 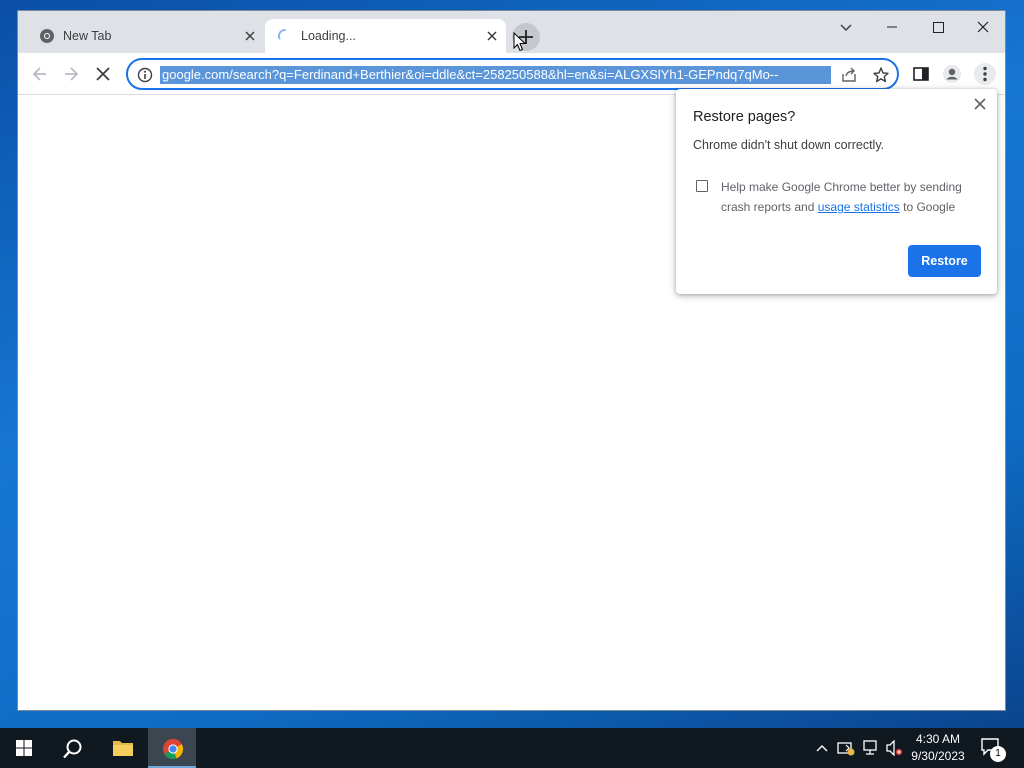 I want to click on search-button, so click(x=72, y=748).